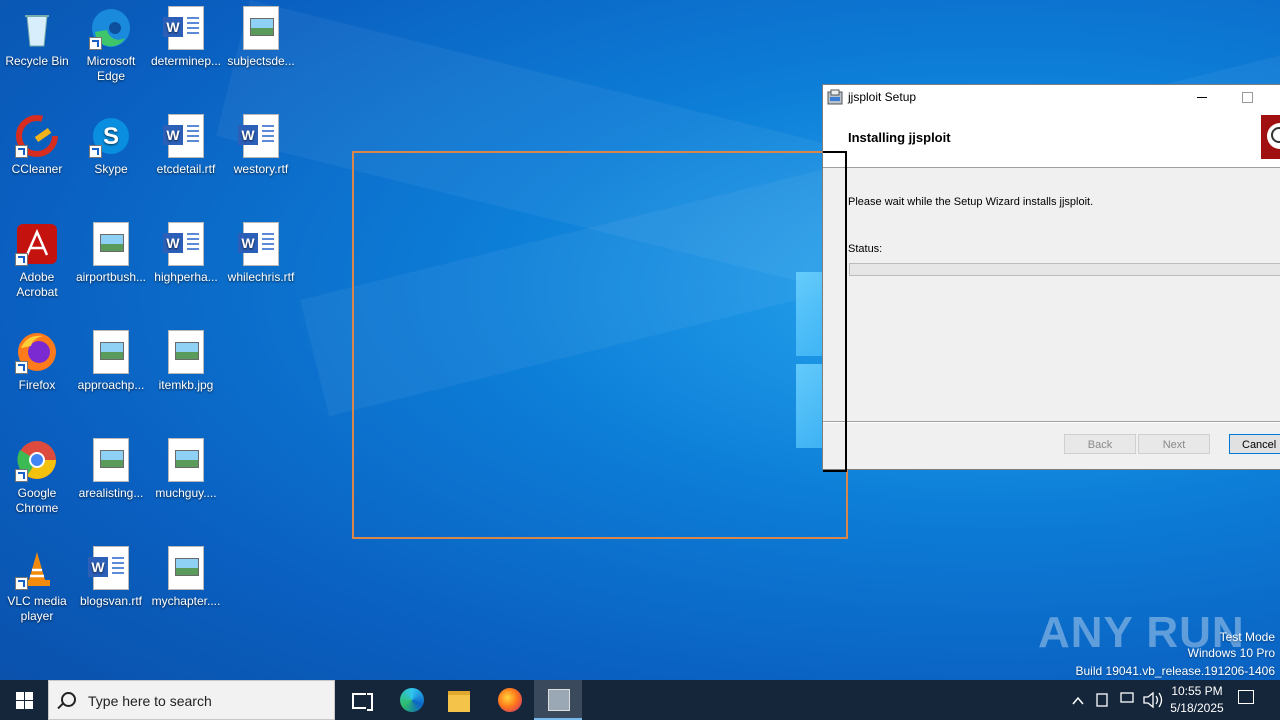  I want to click on maximize-button, so click(1247, 97).